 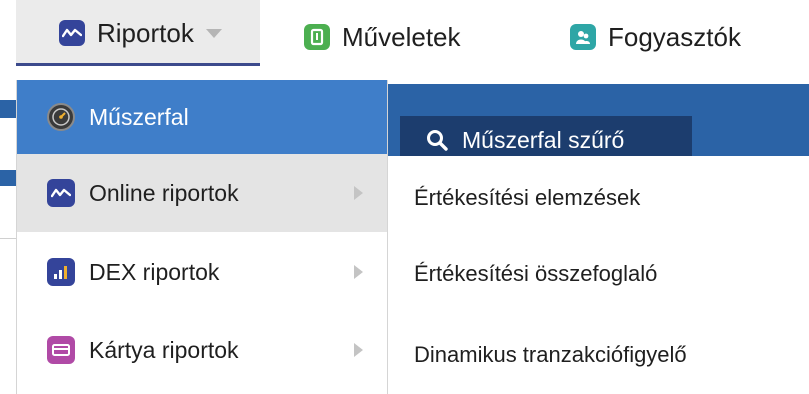 I want to click on nav-fogyasztok-label: Fogyasztók, so click(x=674, y=36).